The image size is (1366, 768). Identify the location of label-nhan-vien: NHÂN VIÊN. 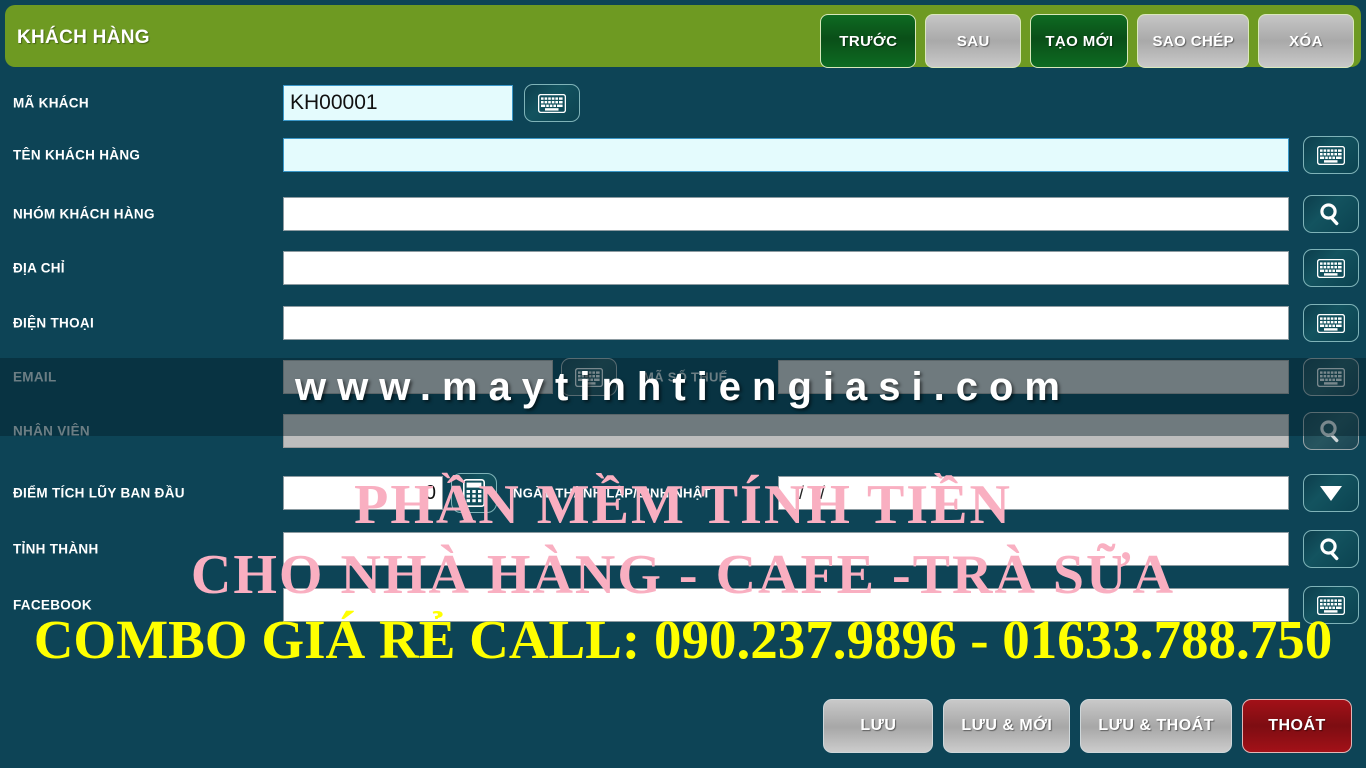
(51, 431).